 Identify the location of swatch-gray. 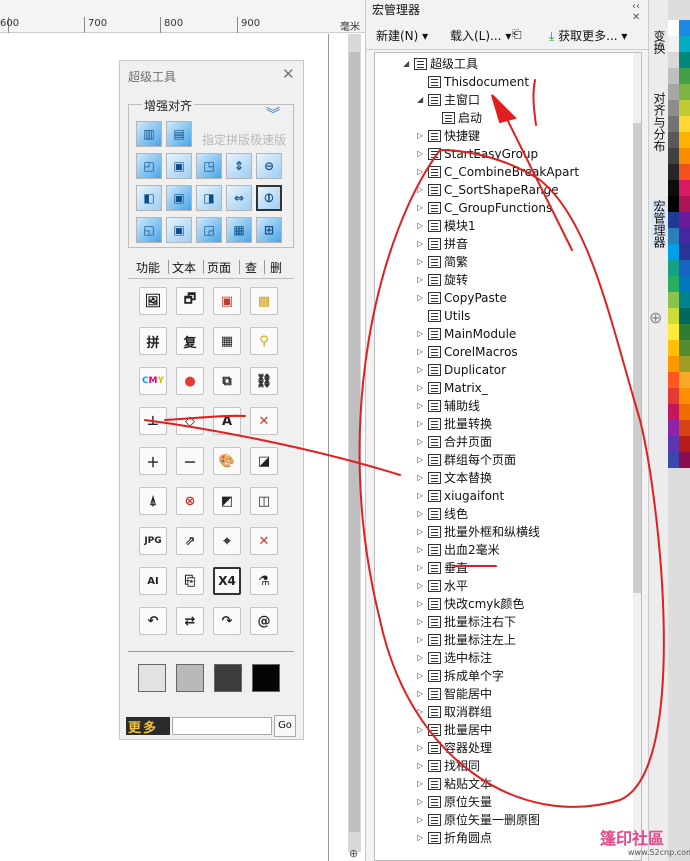
(190, 678).